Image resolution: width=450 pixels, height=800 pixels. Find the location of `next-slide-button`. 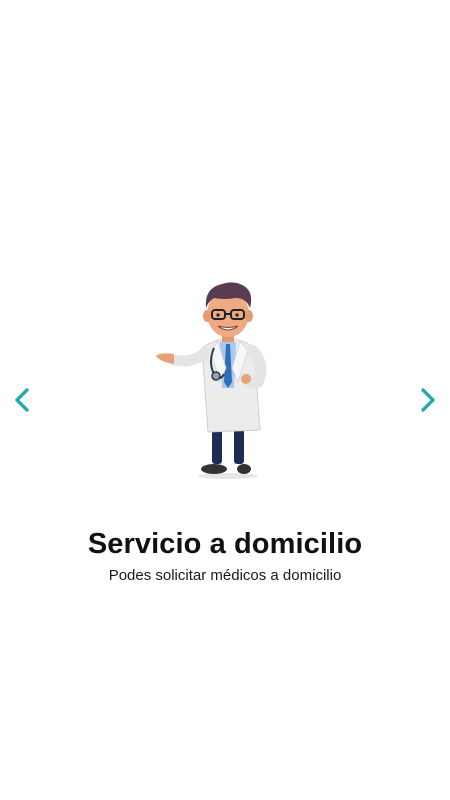

next-slide-button is located at coordinates (428, 400).